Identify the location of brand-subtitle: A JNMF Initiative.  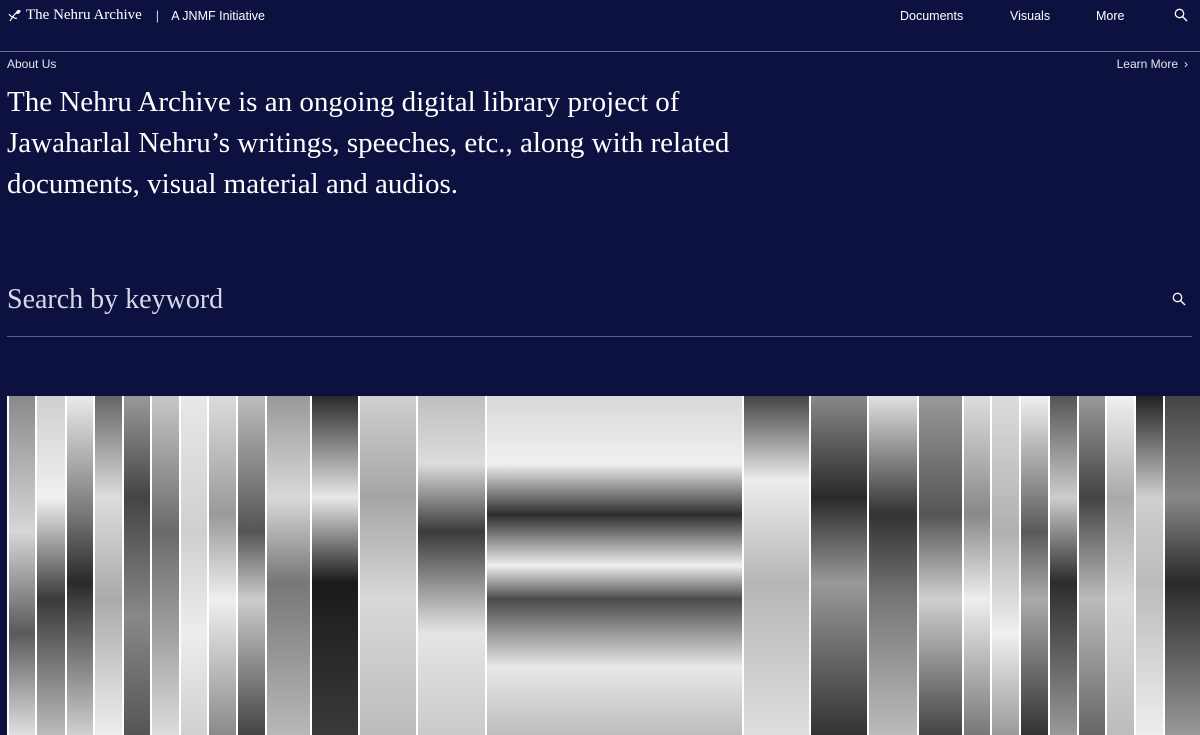
(218, 16).